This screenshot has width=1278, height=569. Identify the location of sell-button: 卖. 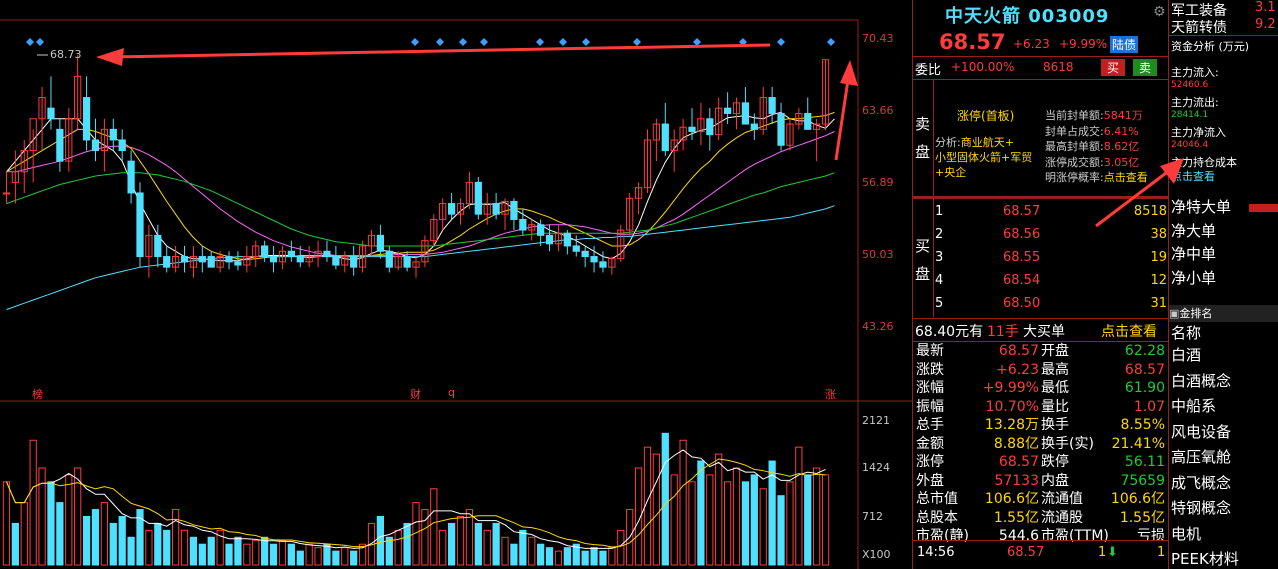
(1145, 67).